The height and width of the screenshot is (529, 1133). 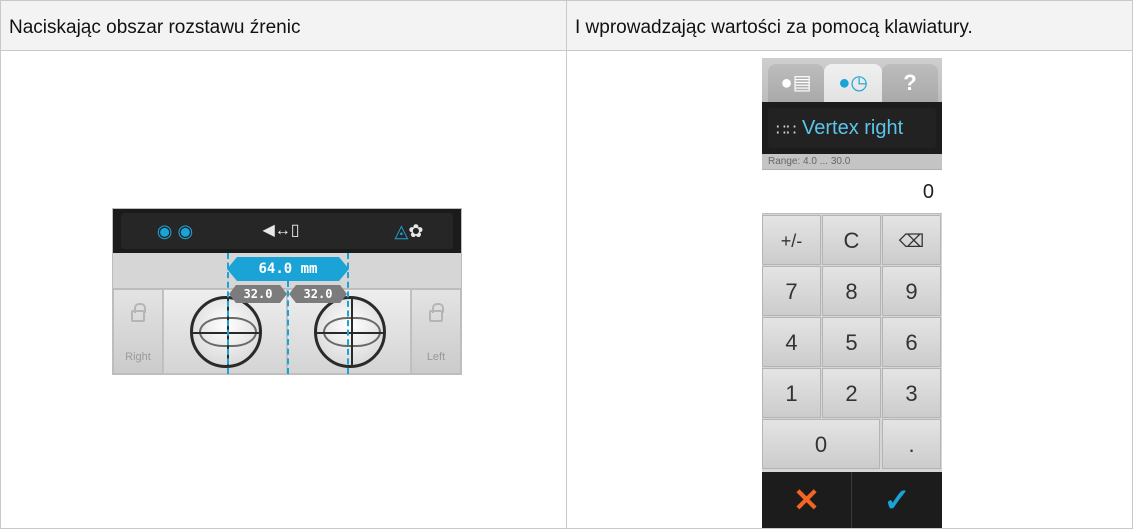 What do you see at coordinates (281, 231) in the screenshot?
I see `vertex-distance-icon: ◀↔▯` at bounding box center [281, 231].